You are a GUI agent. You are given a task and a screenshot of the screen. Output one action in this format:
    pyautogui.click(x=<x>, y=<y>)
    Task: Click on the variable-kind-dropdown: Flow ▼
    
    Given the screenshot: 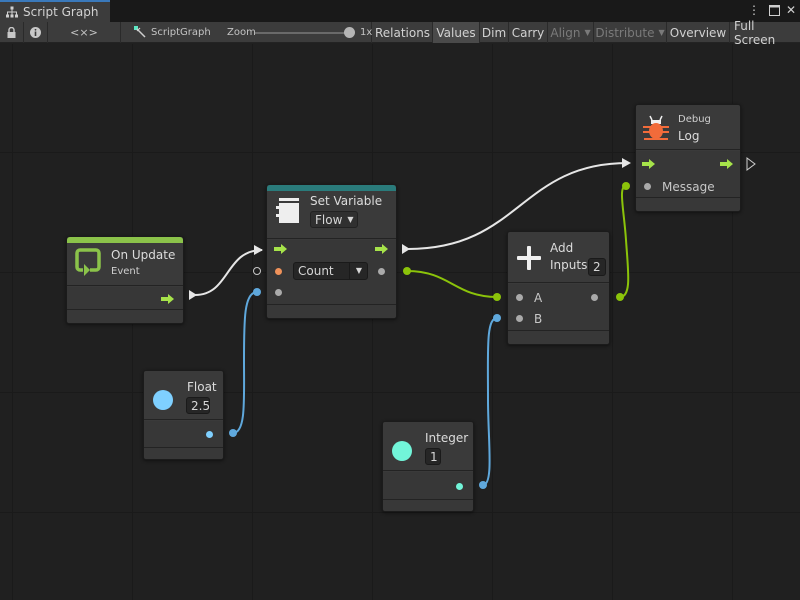 What is the action you would take?
    pyautogui.click(x=334, y=219)
    